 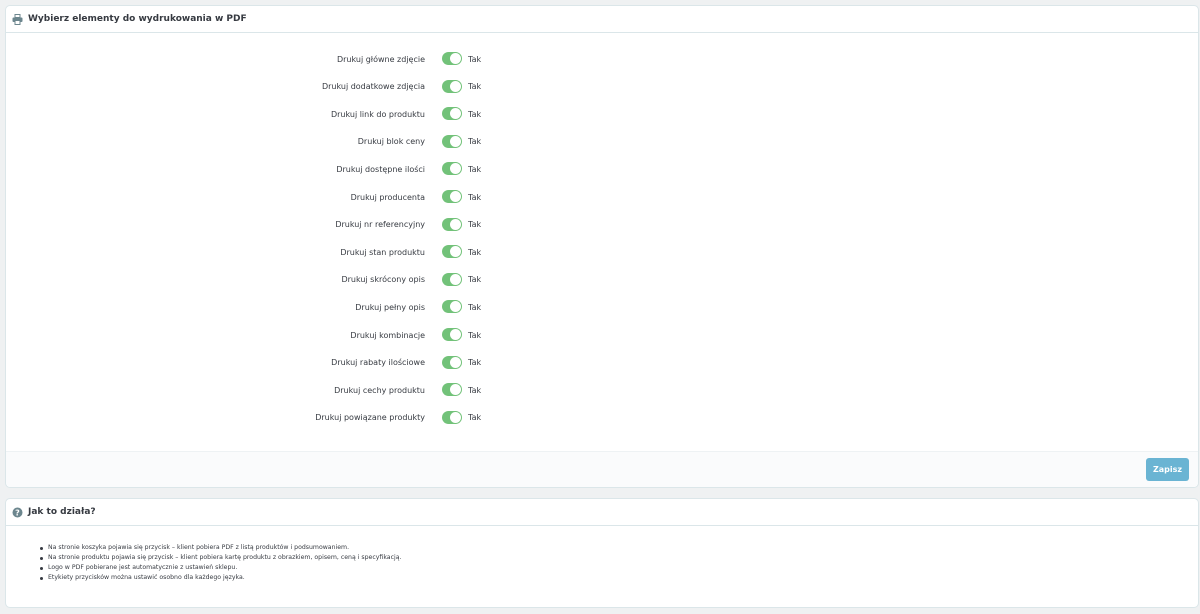 What do you see at coordinates (387, 197) in the screenshot?
I see `option-label: Drukuj producenta` at bounding box center [387, 197].